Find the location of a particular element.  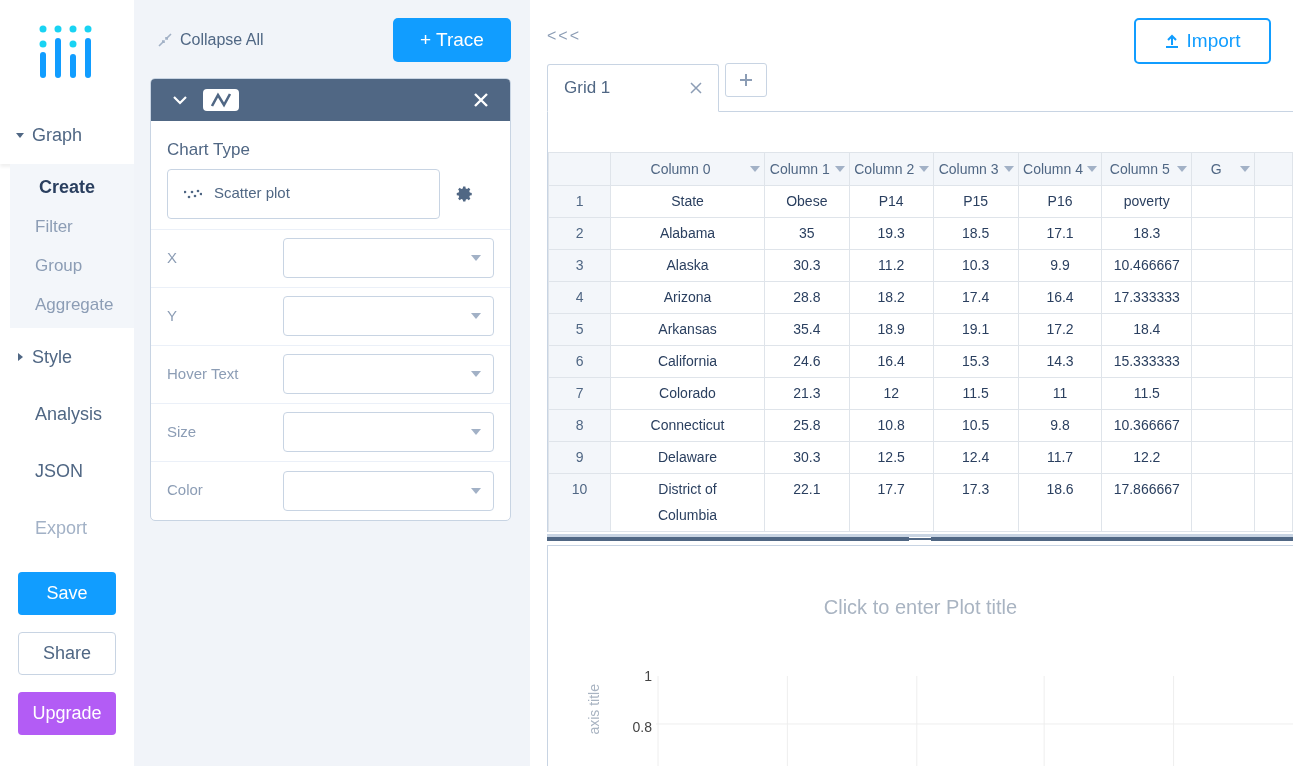

line-chart-icon is located at coordinates (221, 100).